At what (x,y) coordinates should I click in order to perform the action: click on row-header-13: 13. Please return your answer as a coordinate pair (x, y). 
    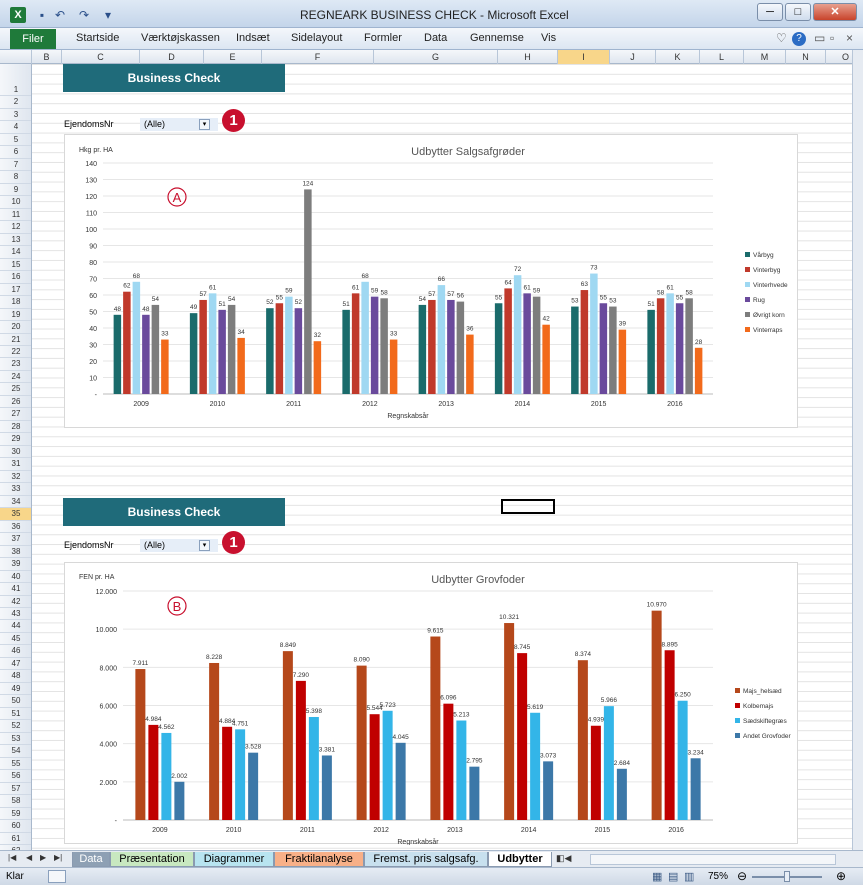
    Looking at the image, I should click on (15, 240).